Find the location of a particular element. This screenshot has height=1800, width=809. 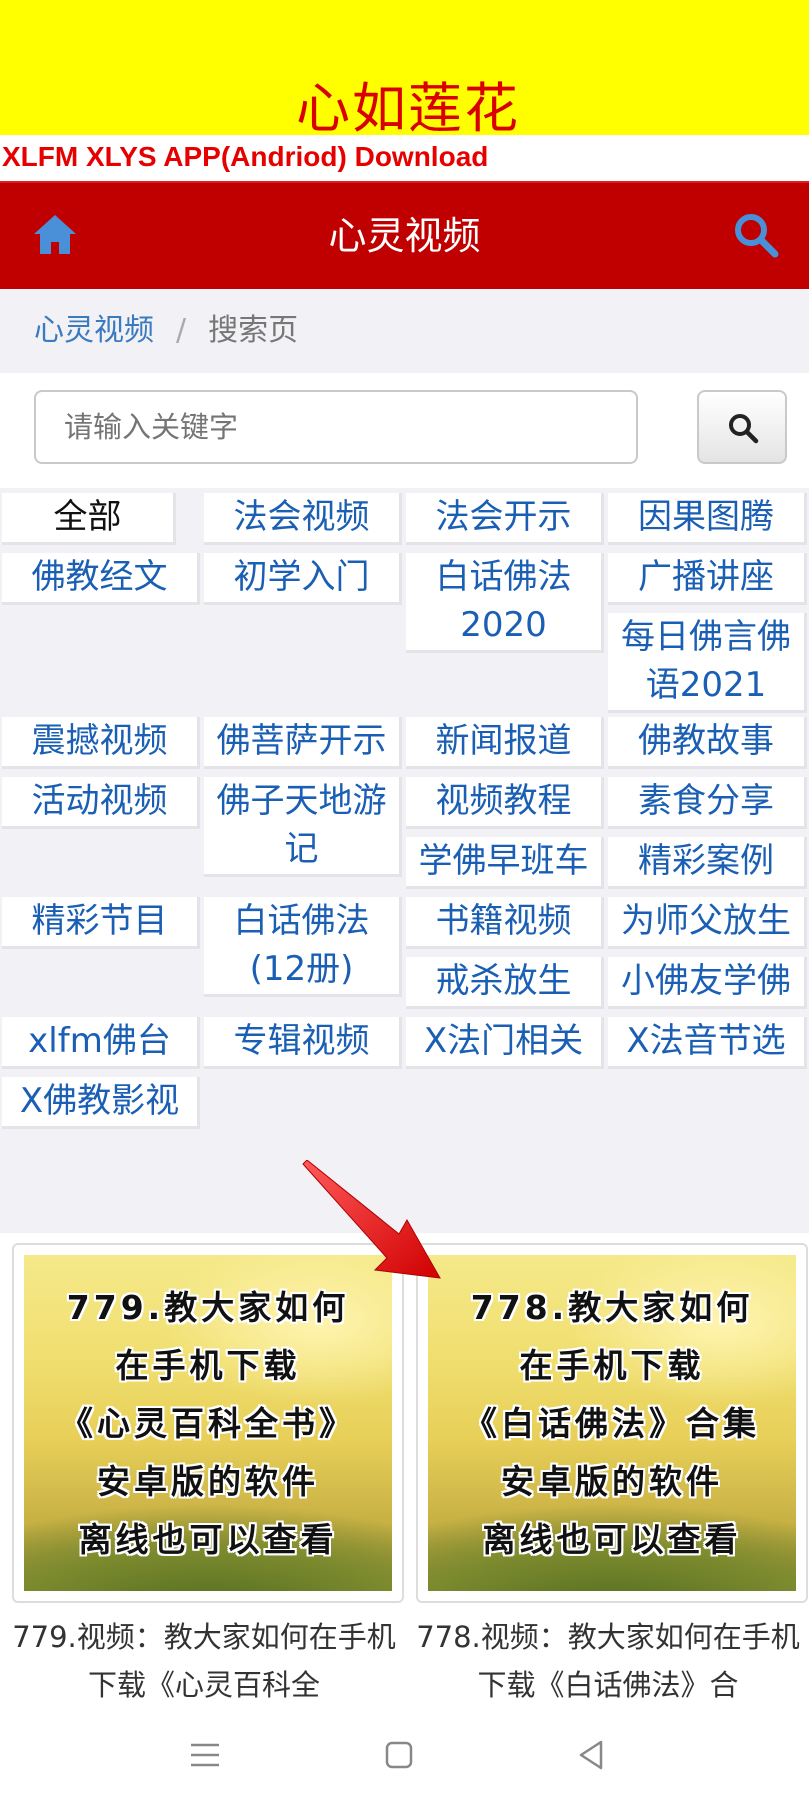

video-title-link: 778.视频：教大家如何在手机下载《白话佛法》合 is located at coordinates (608, 1661).